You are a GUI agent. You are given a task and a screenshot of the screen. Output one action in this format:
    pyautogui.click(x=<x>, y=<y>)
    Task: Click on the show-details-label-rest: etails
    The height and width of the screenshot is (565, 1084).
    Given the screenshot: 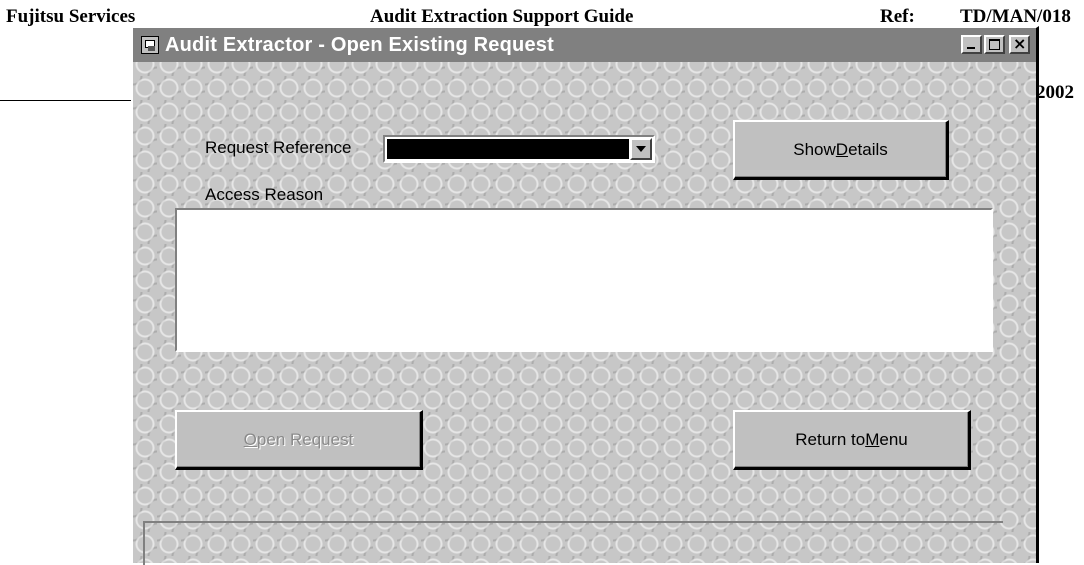 What is the action you would take?
    pyautogui.click(x=868, y=149)
    